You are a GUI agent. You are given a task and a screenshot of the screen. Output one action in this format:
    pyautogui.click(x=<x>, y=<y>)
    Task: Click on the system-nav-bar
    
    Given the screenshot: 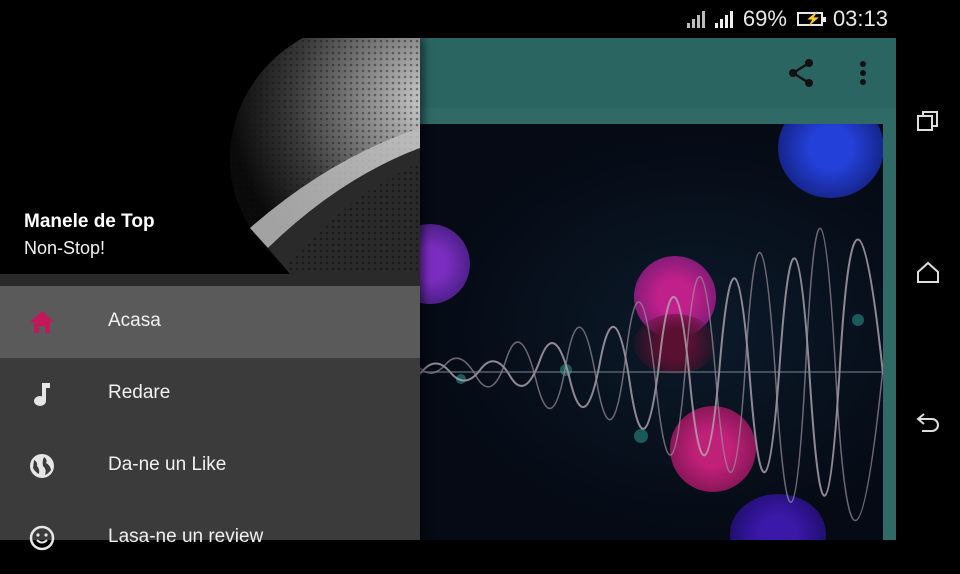 What is the action you would take?
    pyautogui.click(x=928, y=289)
    